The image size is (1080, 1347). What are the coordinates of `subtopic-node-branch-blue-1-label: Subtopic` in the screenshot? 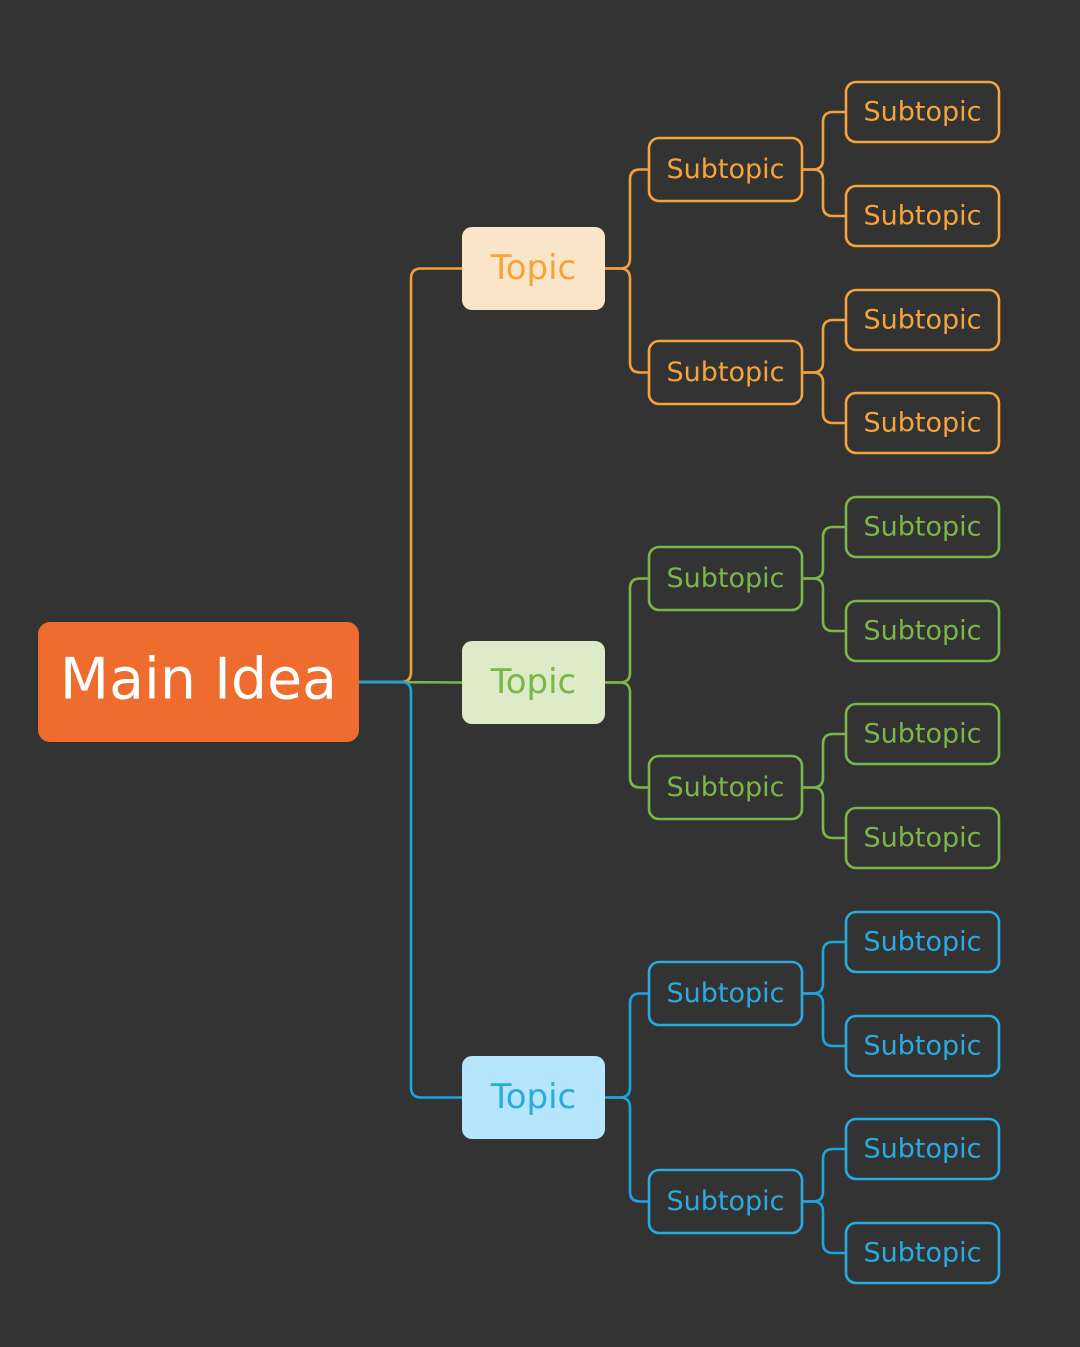 It's located at (726, 1201).